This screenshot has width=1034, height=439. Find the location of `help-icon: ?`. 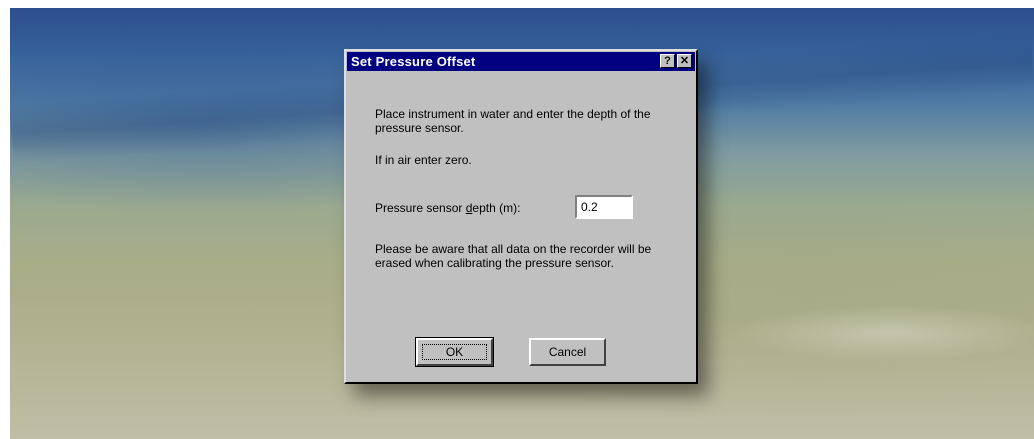

help-icon: ? is located at coordinates (667, 61).